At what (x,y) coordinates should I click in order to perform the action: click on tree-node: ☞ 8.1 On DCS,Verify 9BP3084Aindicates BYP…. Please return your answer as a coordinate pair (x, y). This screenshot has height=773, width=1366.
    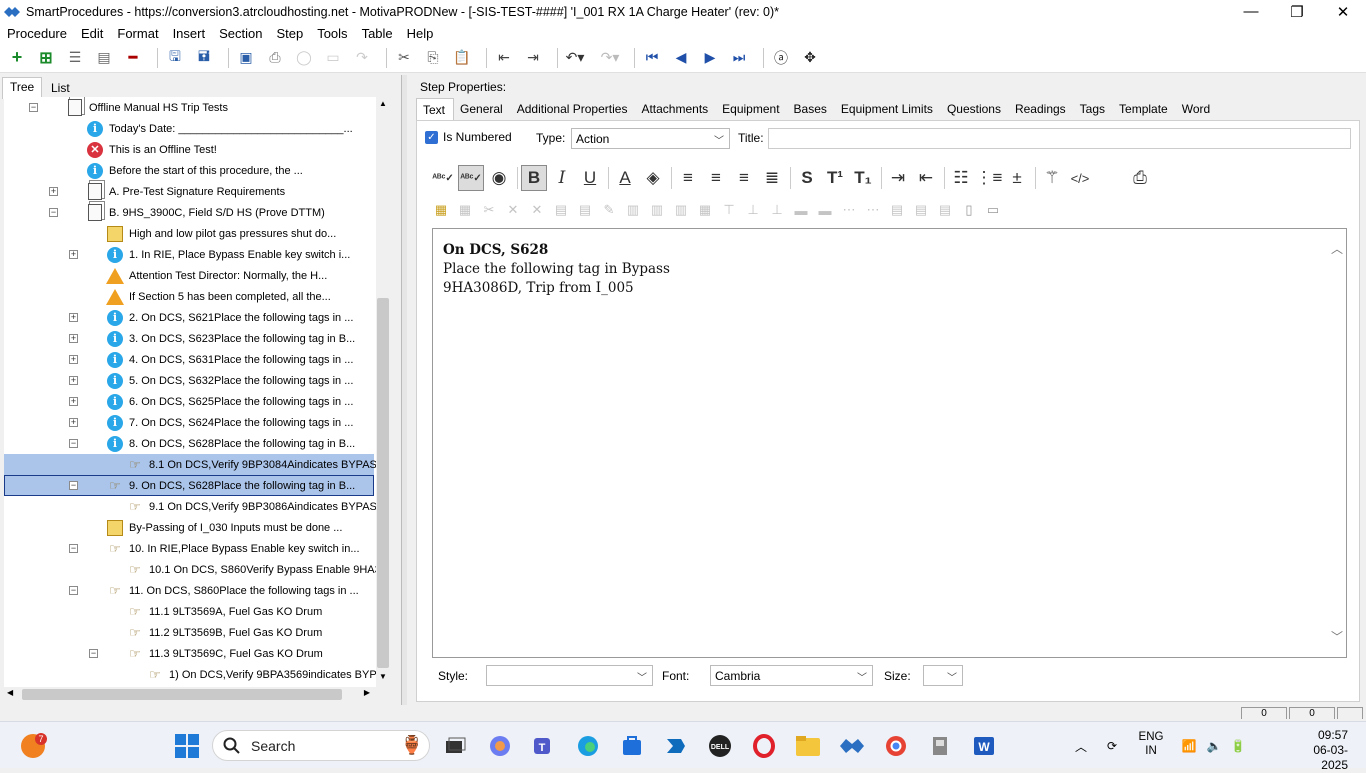
    Looking at the image, I should click on (190, 464).